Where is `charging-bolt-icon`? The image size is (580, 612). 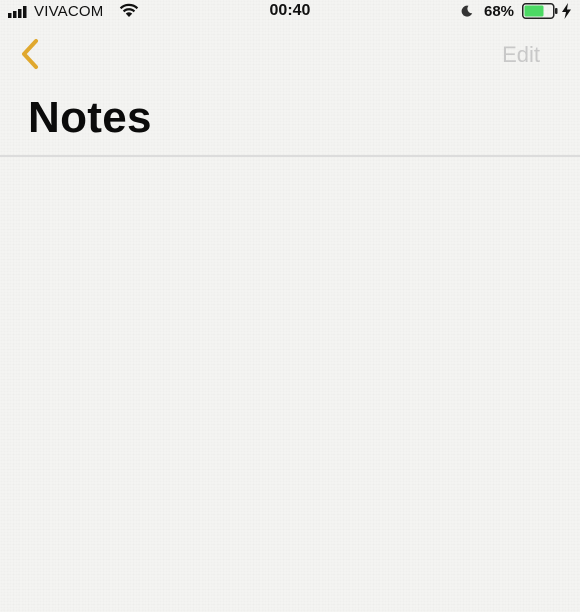 charging-bolt-icon is located at coordinates (566, 11).